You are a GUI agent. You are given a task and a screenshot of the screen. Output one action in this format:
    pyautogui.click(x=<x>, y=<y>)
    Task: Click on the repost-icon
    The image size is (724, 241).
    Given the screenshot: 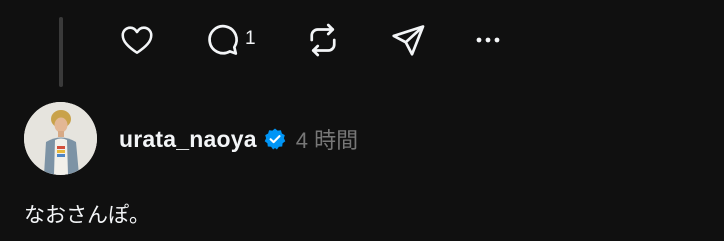 What is the action you would take?
    pyautogui.click(x=323, y=40)
    